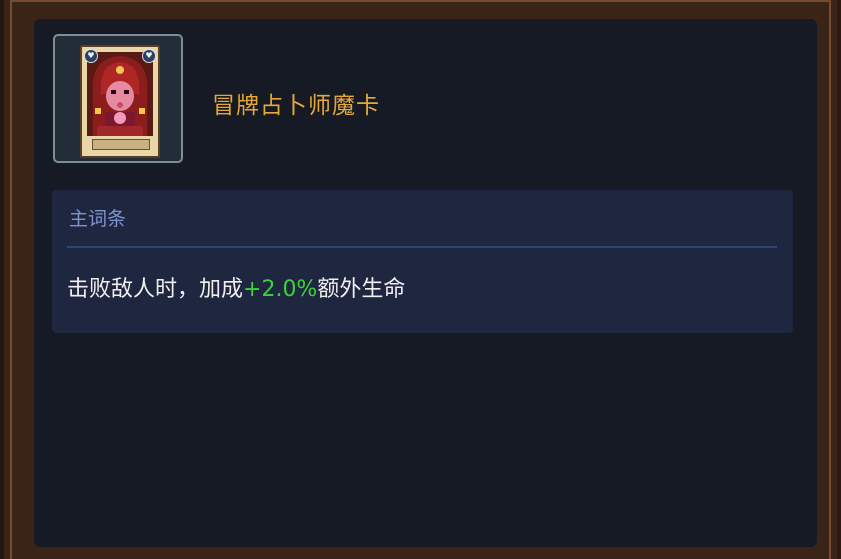  I want to click on card-icon-slot: ♥ ♥, so click(118, 98).